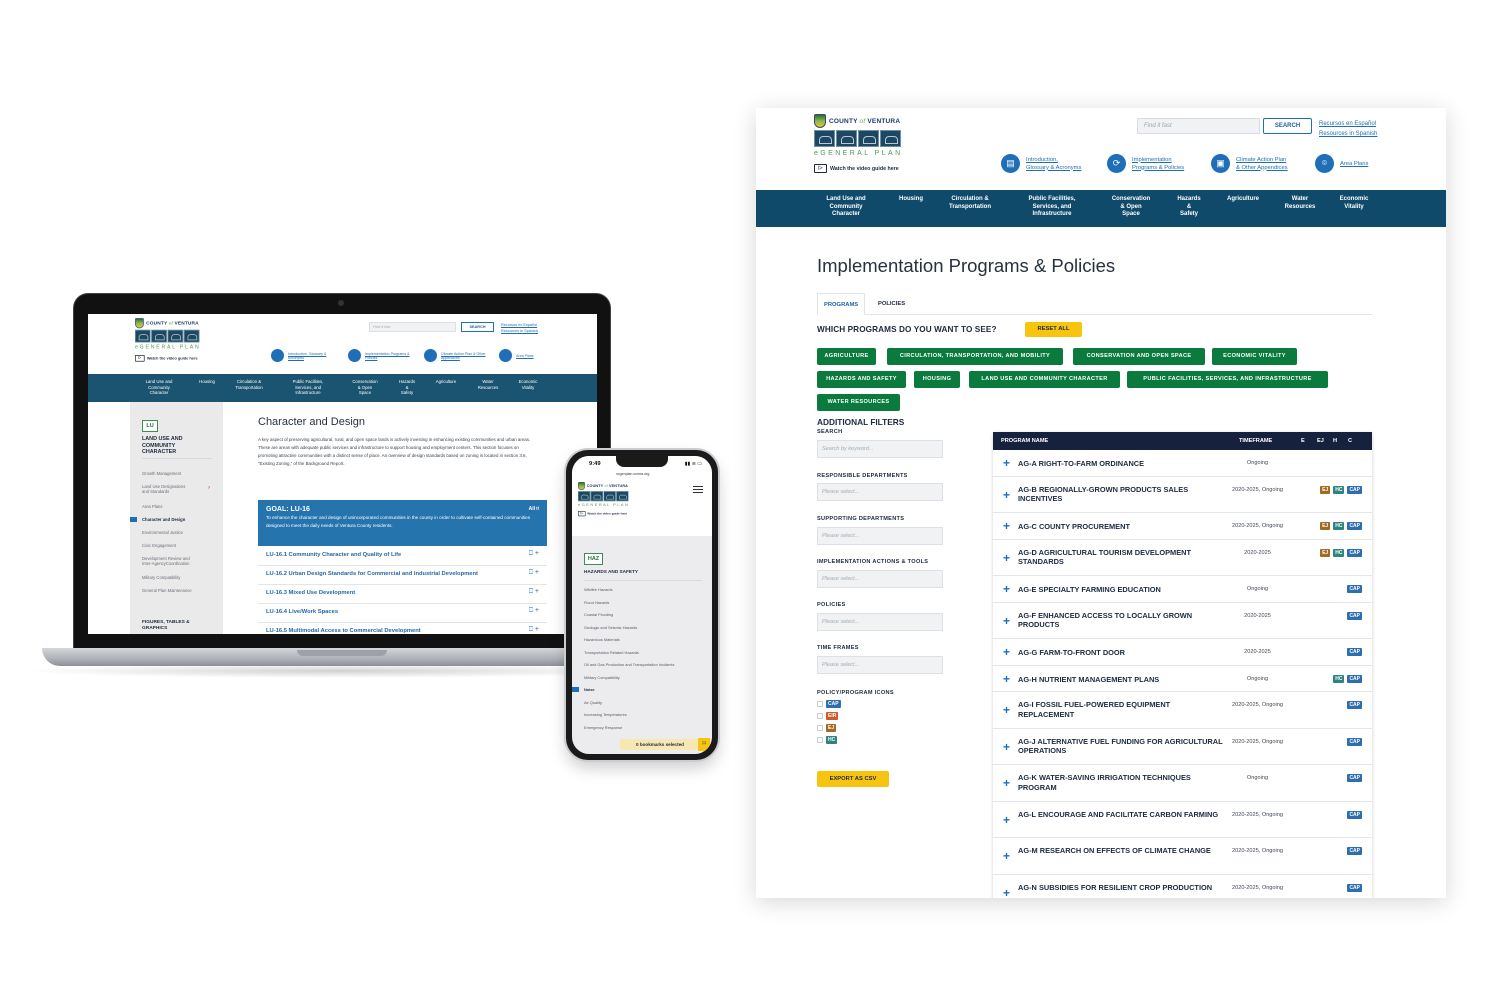 The width and height of the screenshot is (1512, 1008). Describe the element at coordinates (207, 382) in the screenshot. I see `laptop-nav-item: Housing` at that location.